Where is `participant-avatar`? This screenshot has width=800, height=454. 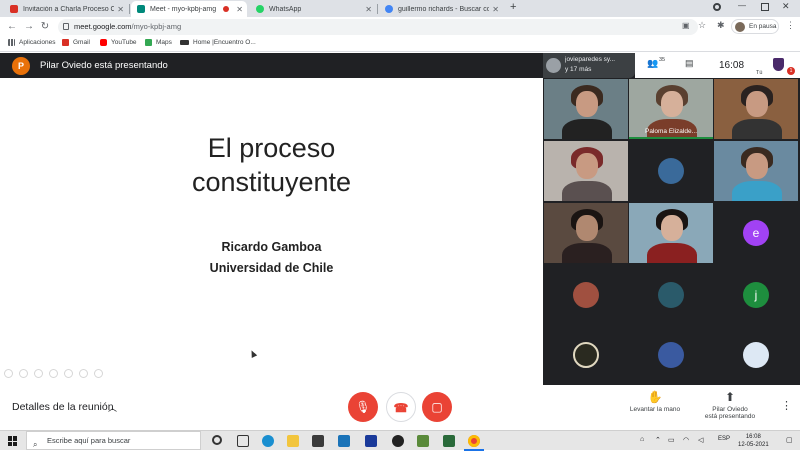 participant-avatar is located at coordinates (586, 355).